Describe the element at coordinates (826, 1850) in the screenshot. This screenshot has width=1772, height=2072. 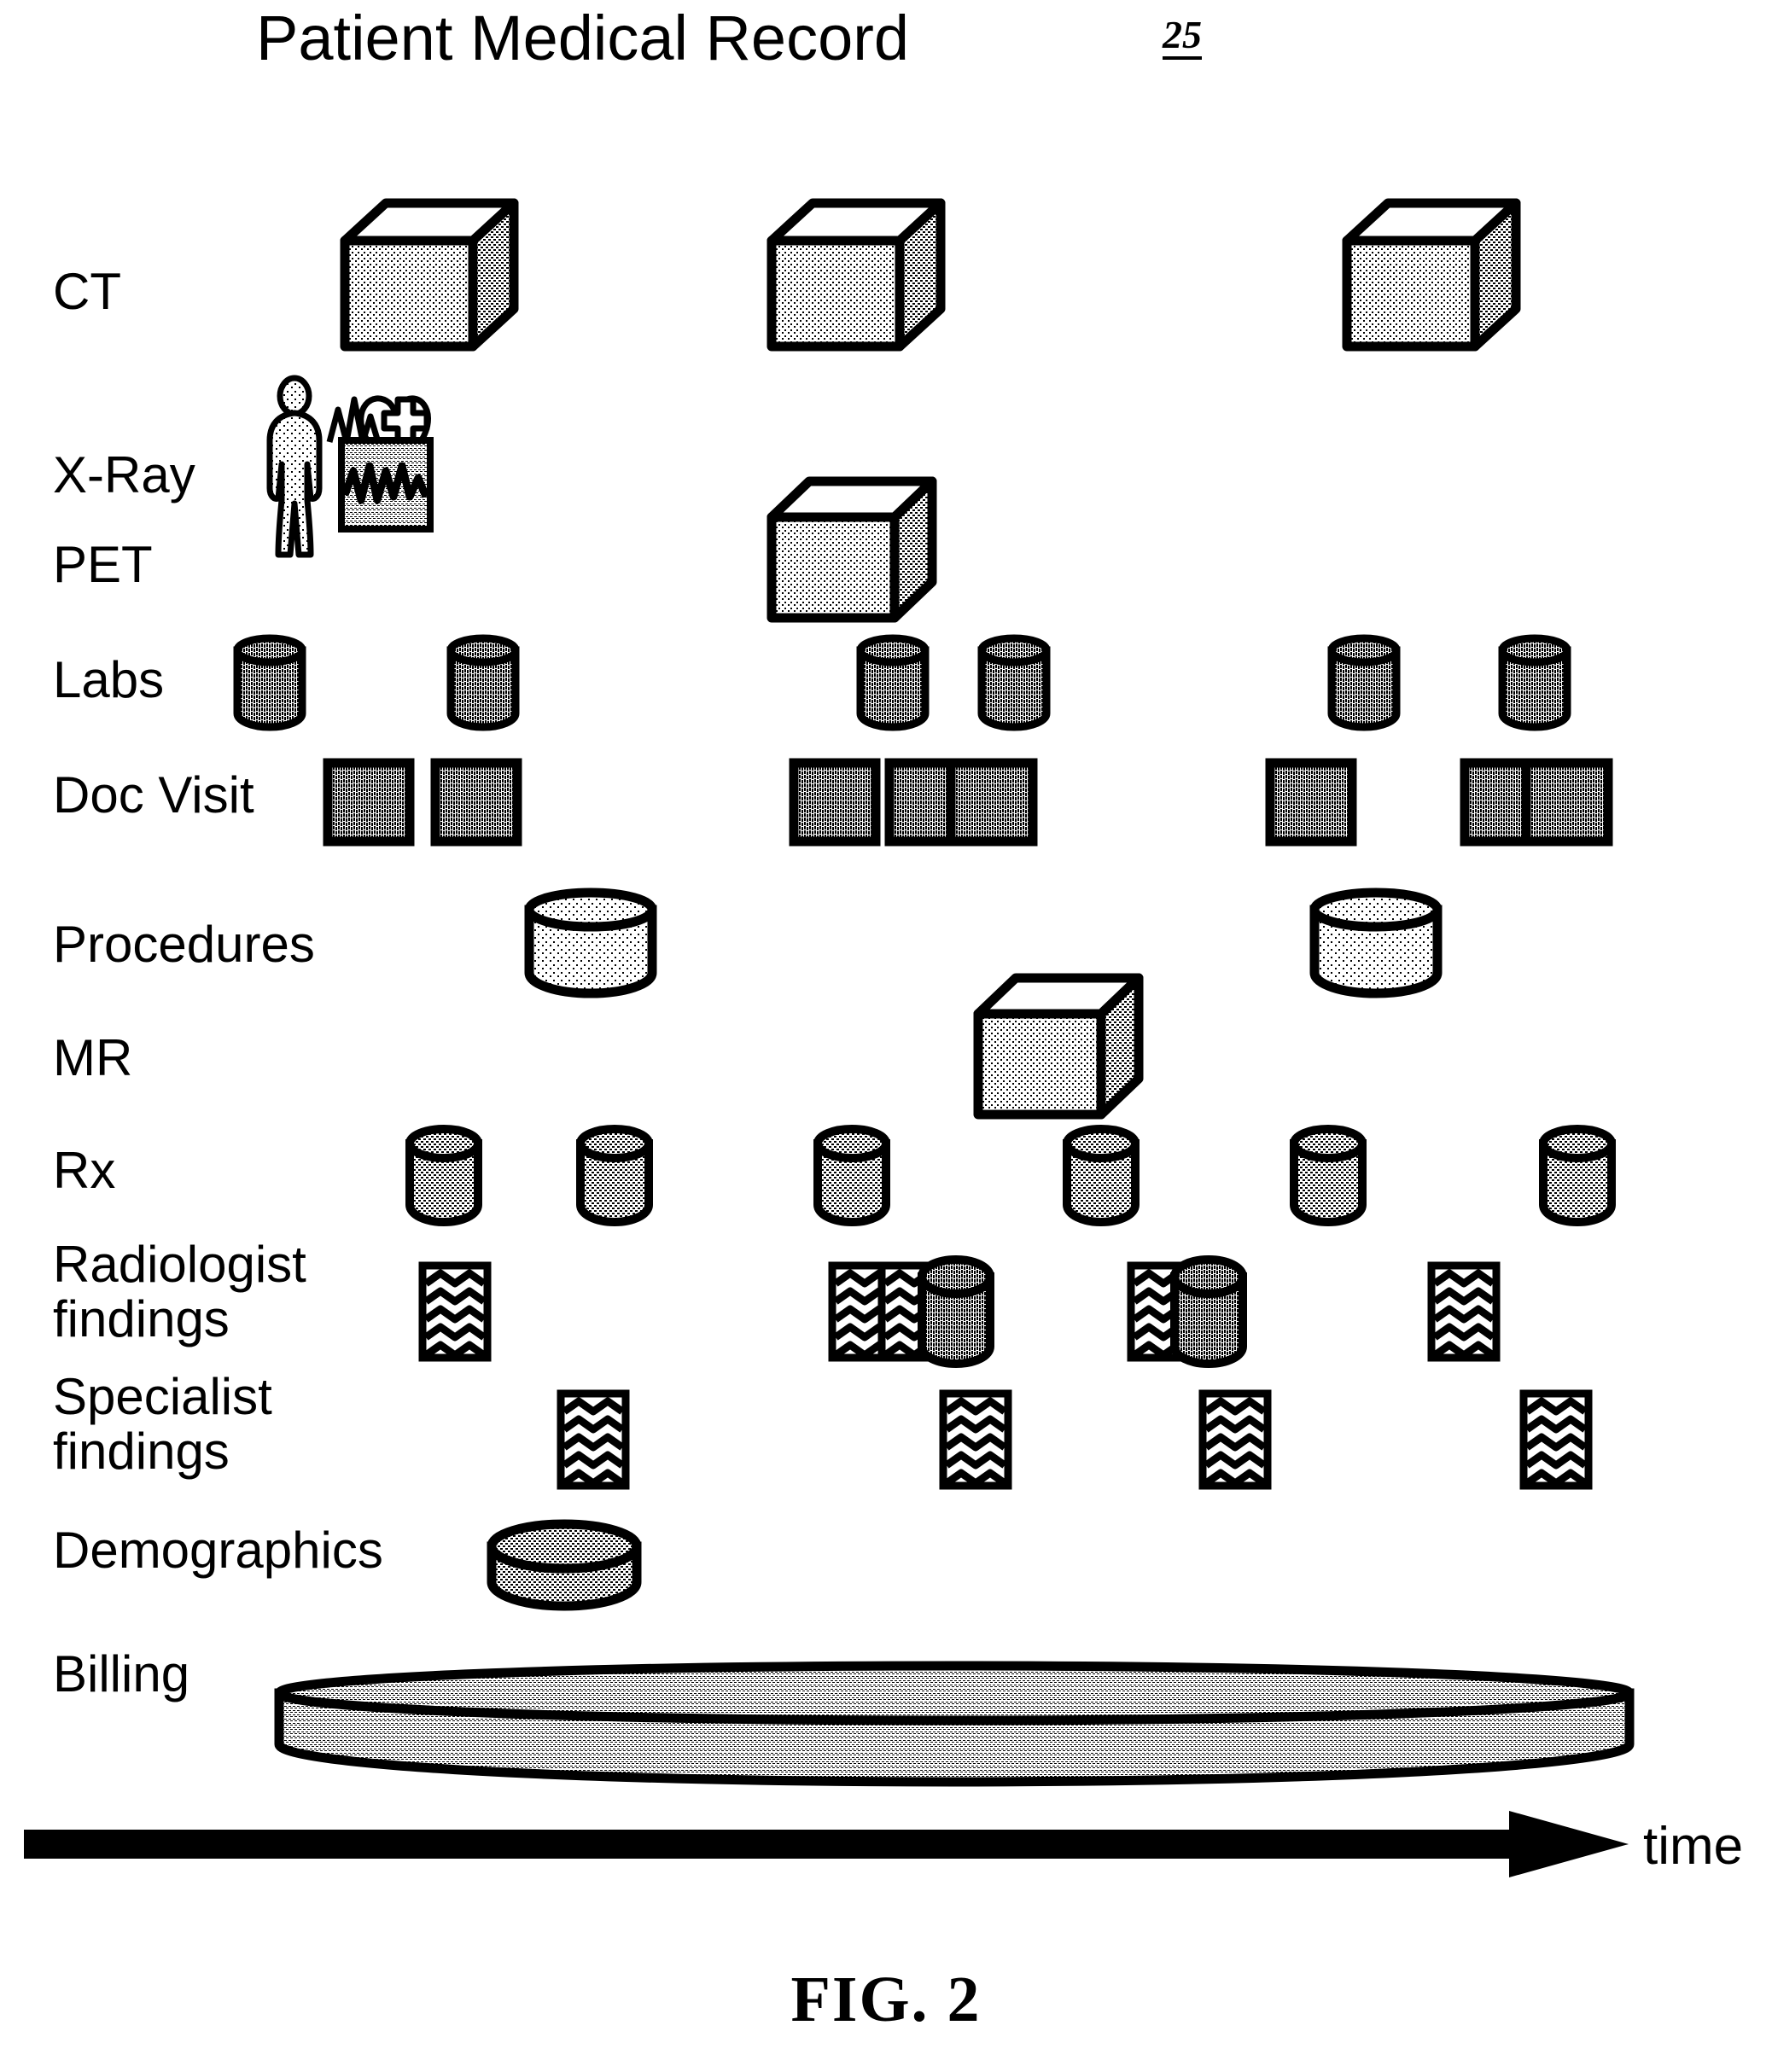
I see `time-arrow-icon` at that location.